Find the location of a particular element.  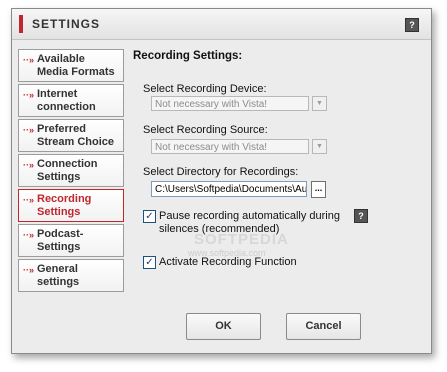

device-label: Select Recording Device: is located at coordinates (205, 89).